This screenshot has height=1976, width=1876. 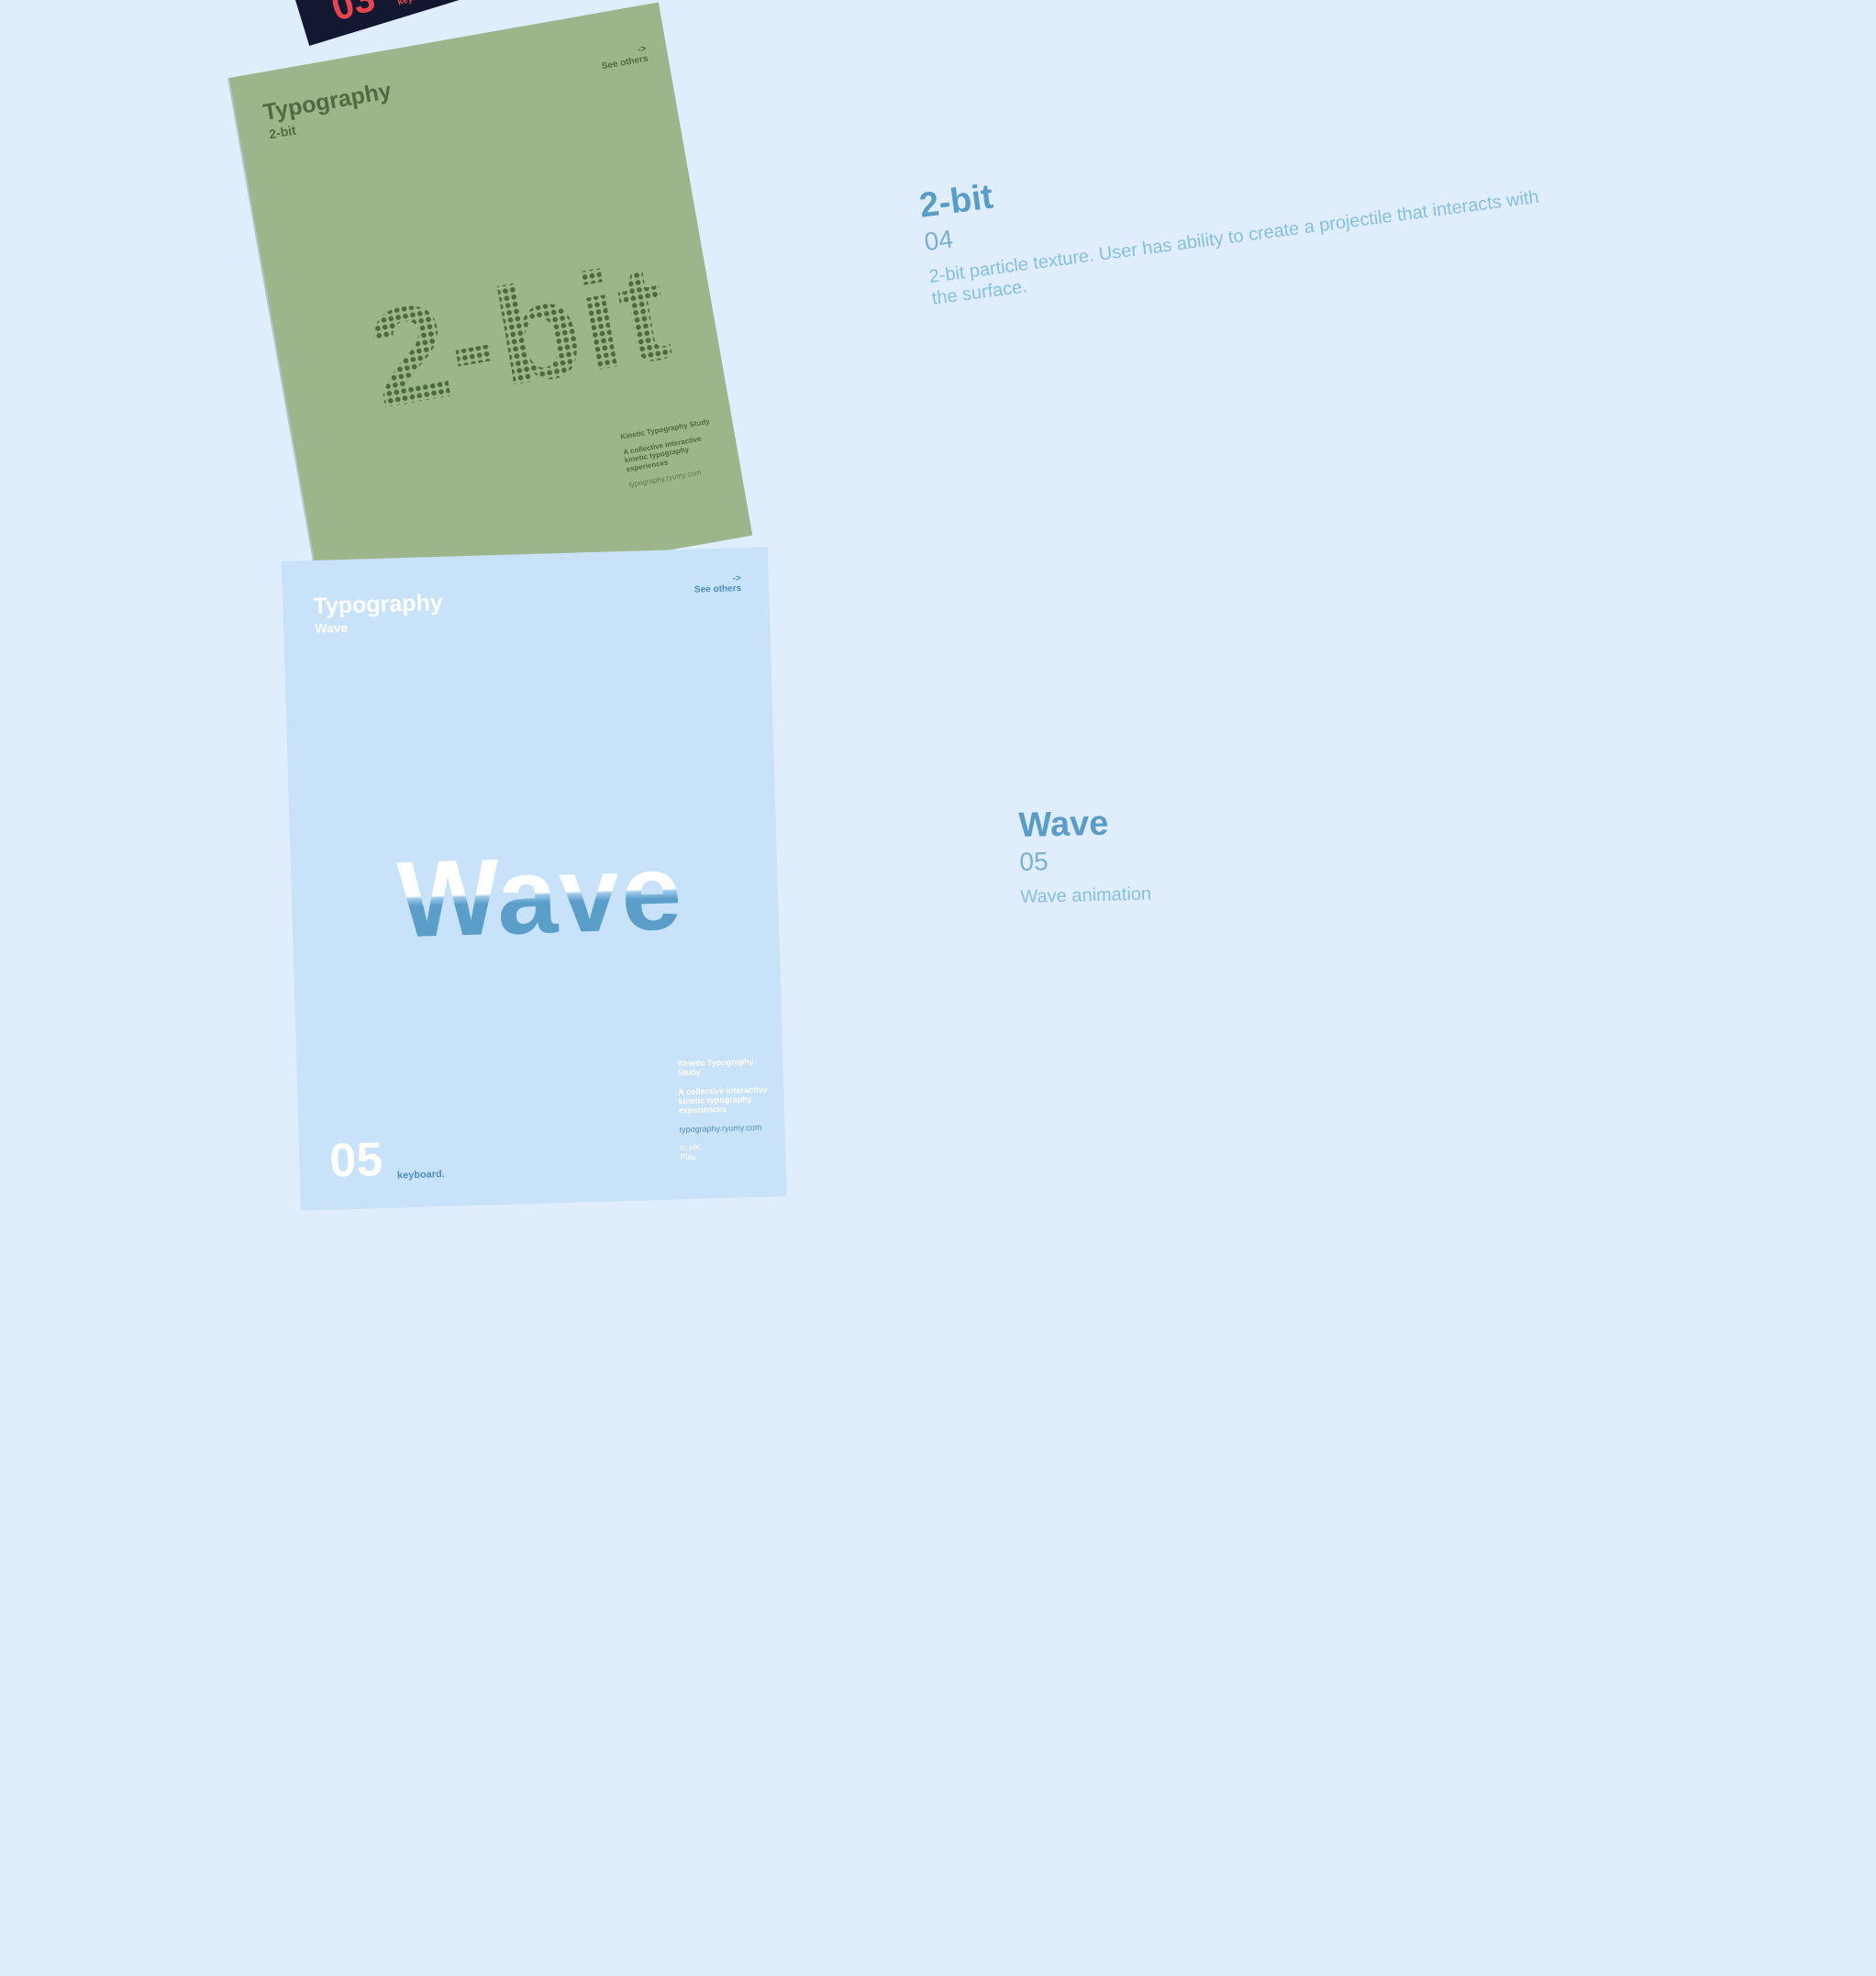 What do you see at coordinates (520, 335) in the screenshot?
I see `poster-big-word: 2-bit` at bounding box center [520, 335].